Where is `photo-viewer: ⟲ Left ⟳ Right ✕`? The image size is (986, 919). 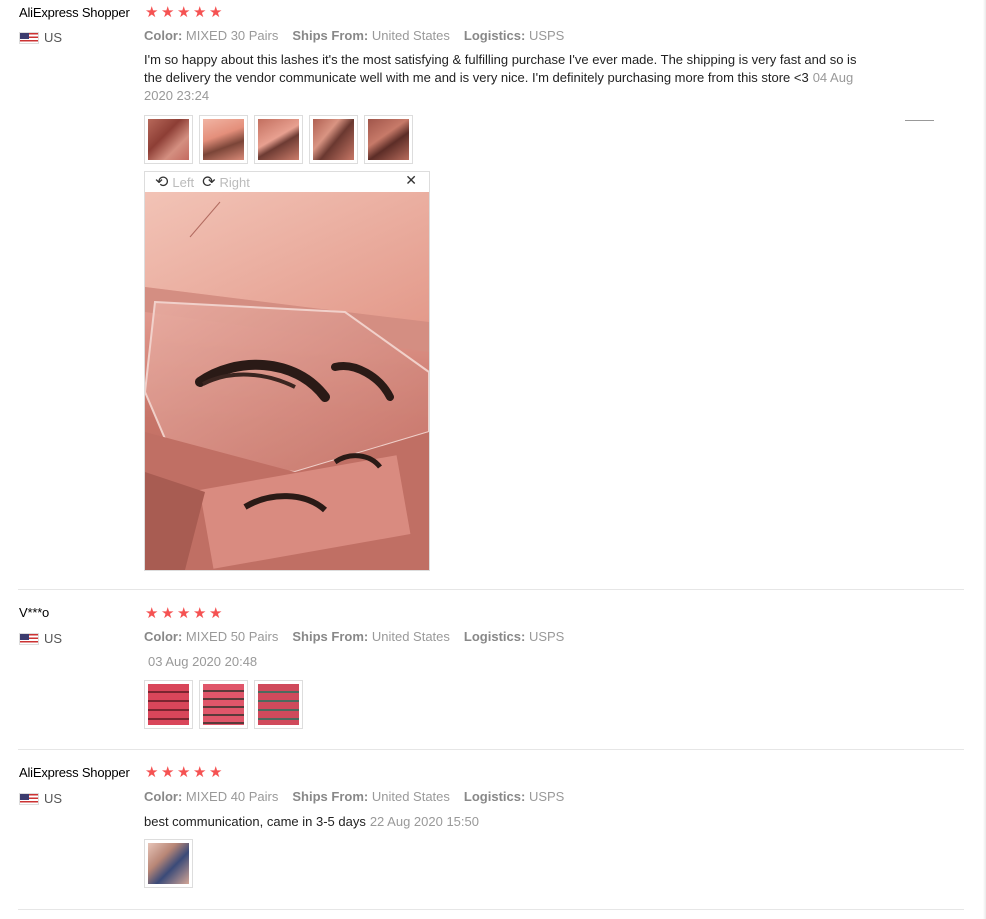
photo-viewer: ⟲ Left ⟳ Right ✕ is located at coordinates (287, 371).